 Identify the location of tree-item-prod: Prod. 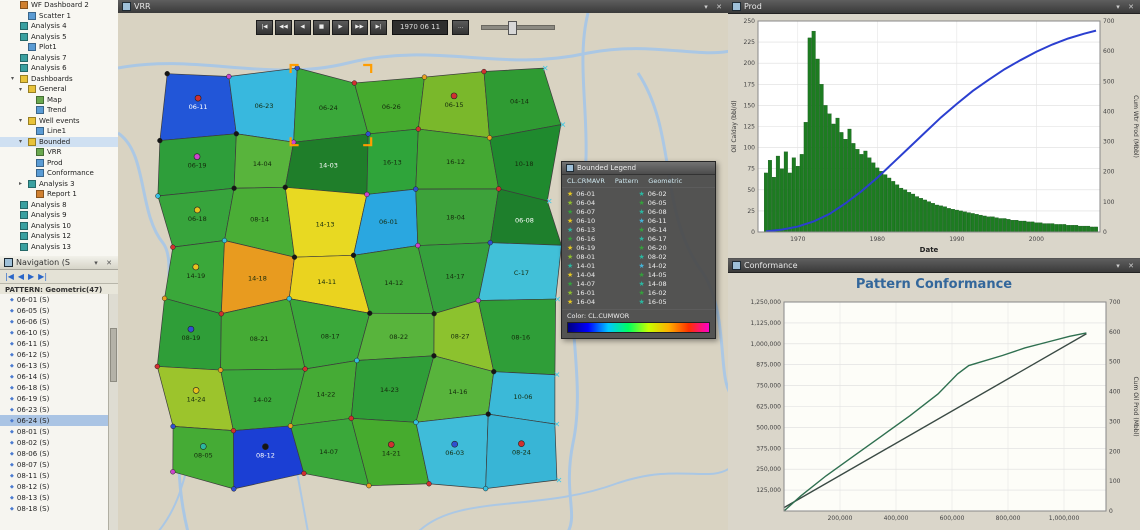
(59, 163).